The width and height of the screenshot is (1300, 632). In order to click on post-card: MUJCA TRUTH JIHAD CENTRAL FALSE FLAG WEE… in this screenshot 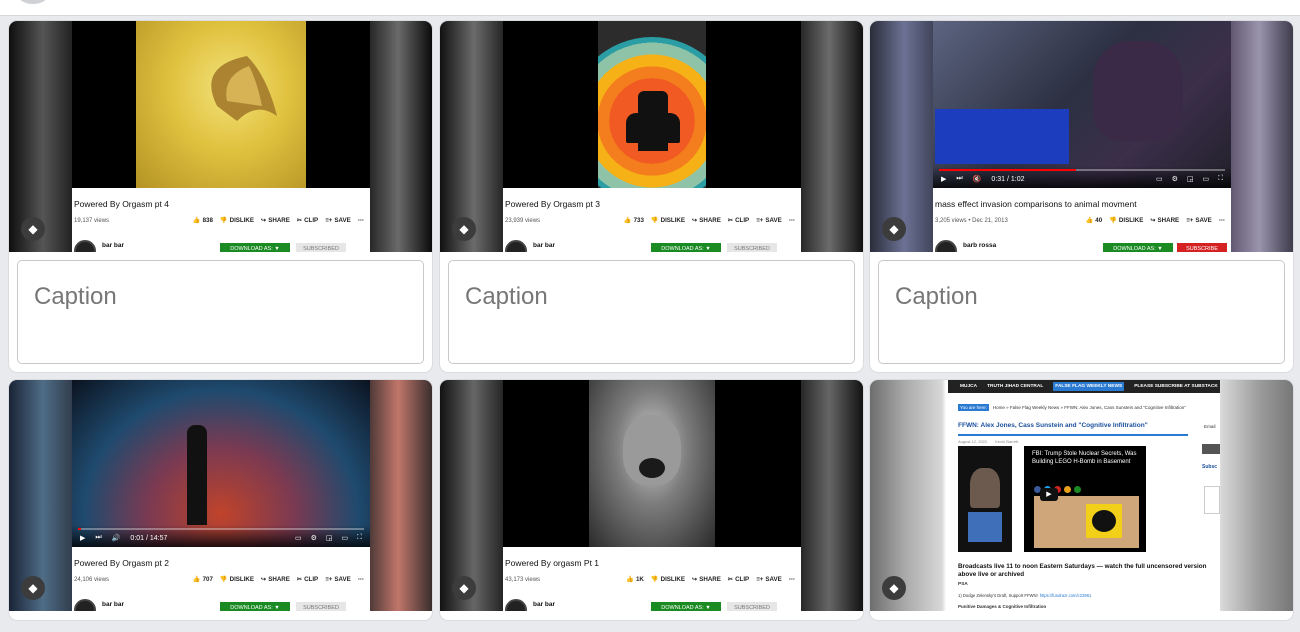, I will do `click(1081, 500)`.